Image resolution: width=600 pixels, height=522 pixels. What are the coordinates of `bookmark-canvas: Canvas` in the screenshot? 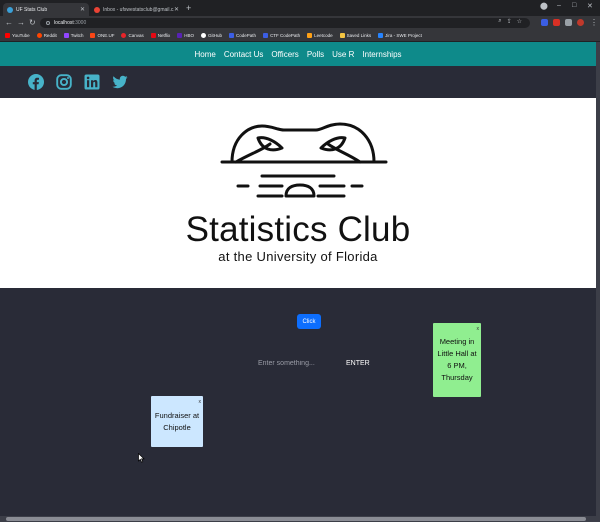 It's located at (132, 35).